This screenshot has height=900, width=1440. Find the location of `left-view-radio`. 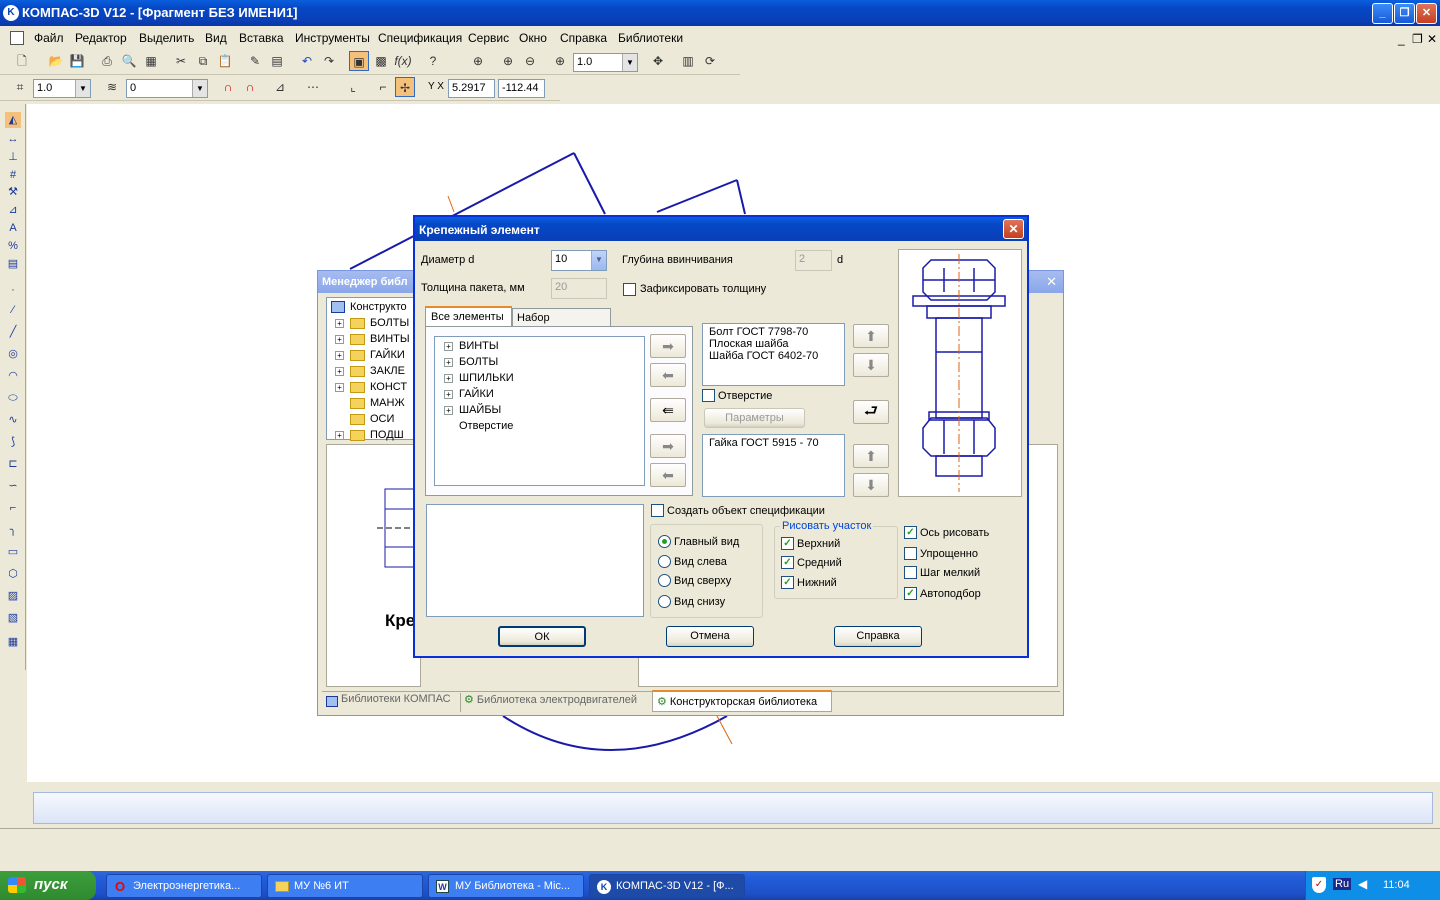

left-view-radio is located at coordinates (664, 561).